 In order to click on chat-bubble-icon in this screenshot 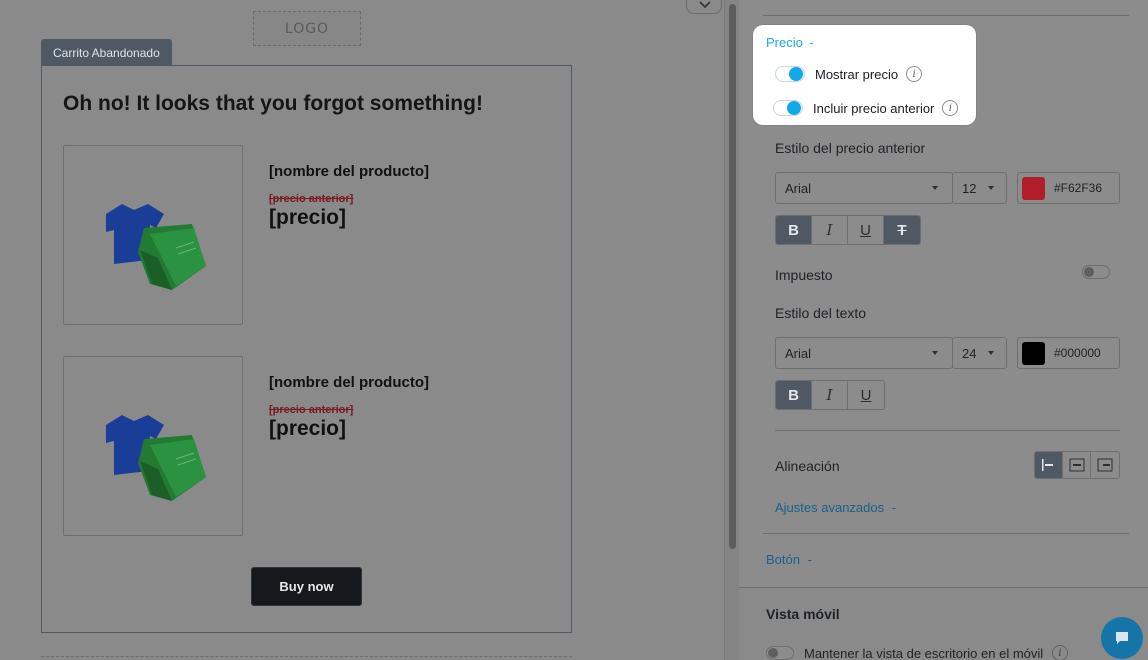, I will do `click(1122, 638)`.